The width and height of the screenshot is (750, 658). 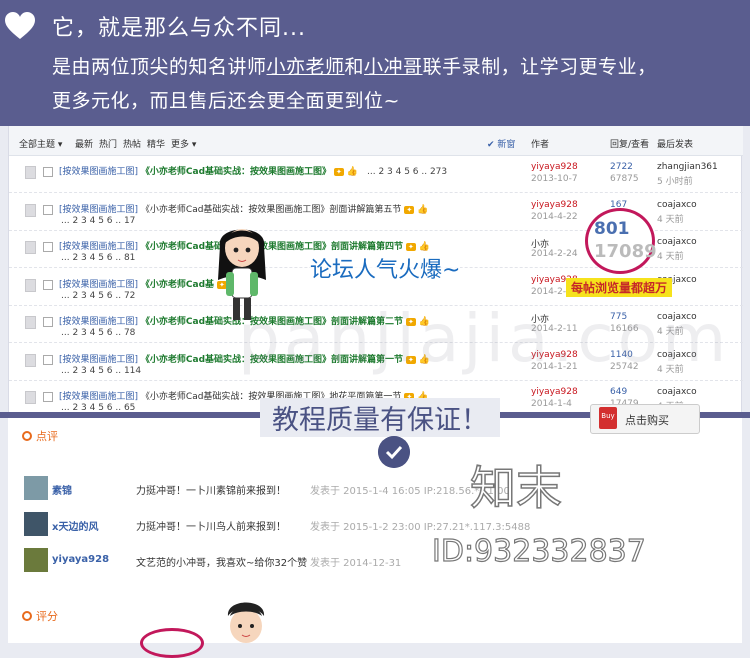 What do you see at coordinates (619, 392) in the screenshot?
I see `thread-replies: 649` at bounding box center [619, 392].